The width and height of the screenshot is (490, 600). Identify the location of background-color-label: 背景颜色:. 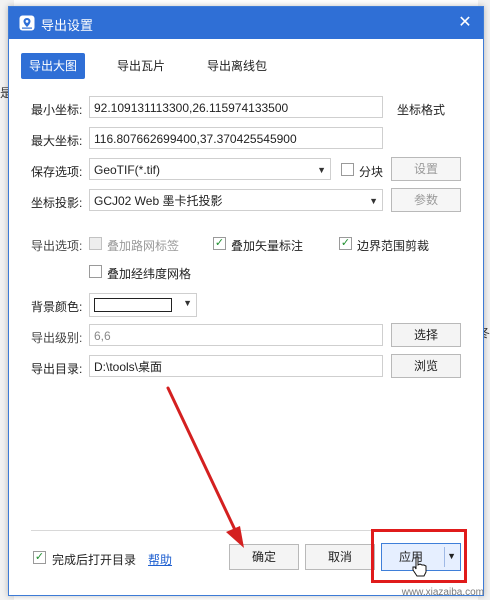
(57, 307).